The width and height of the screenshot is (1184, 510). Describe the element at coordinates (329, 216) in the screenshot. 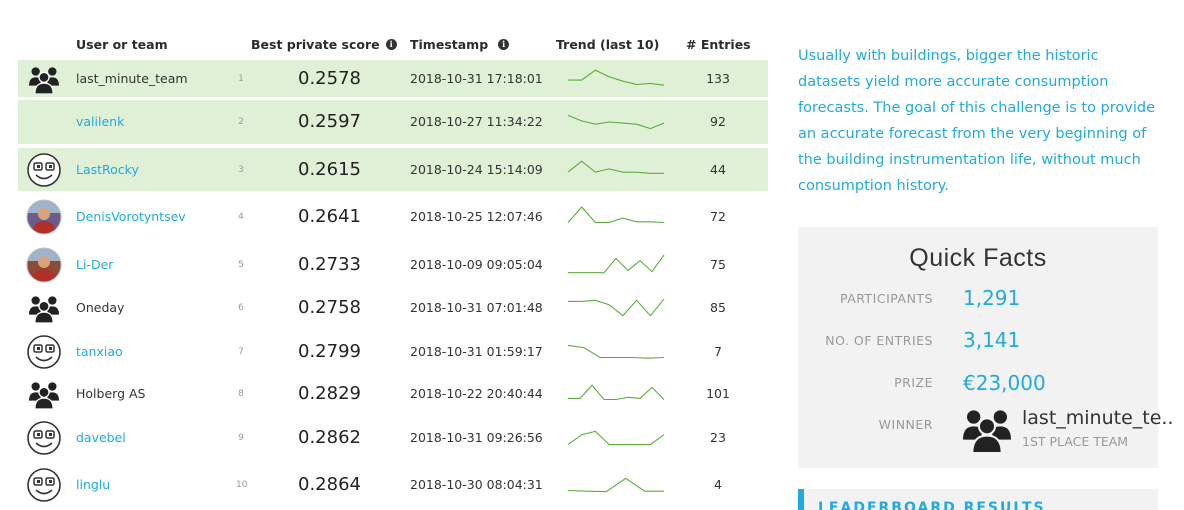

I see `score: 0.2641` at that location.